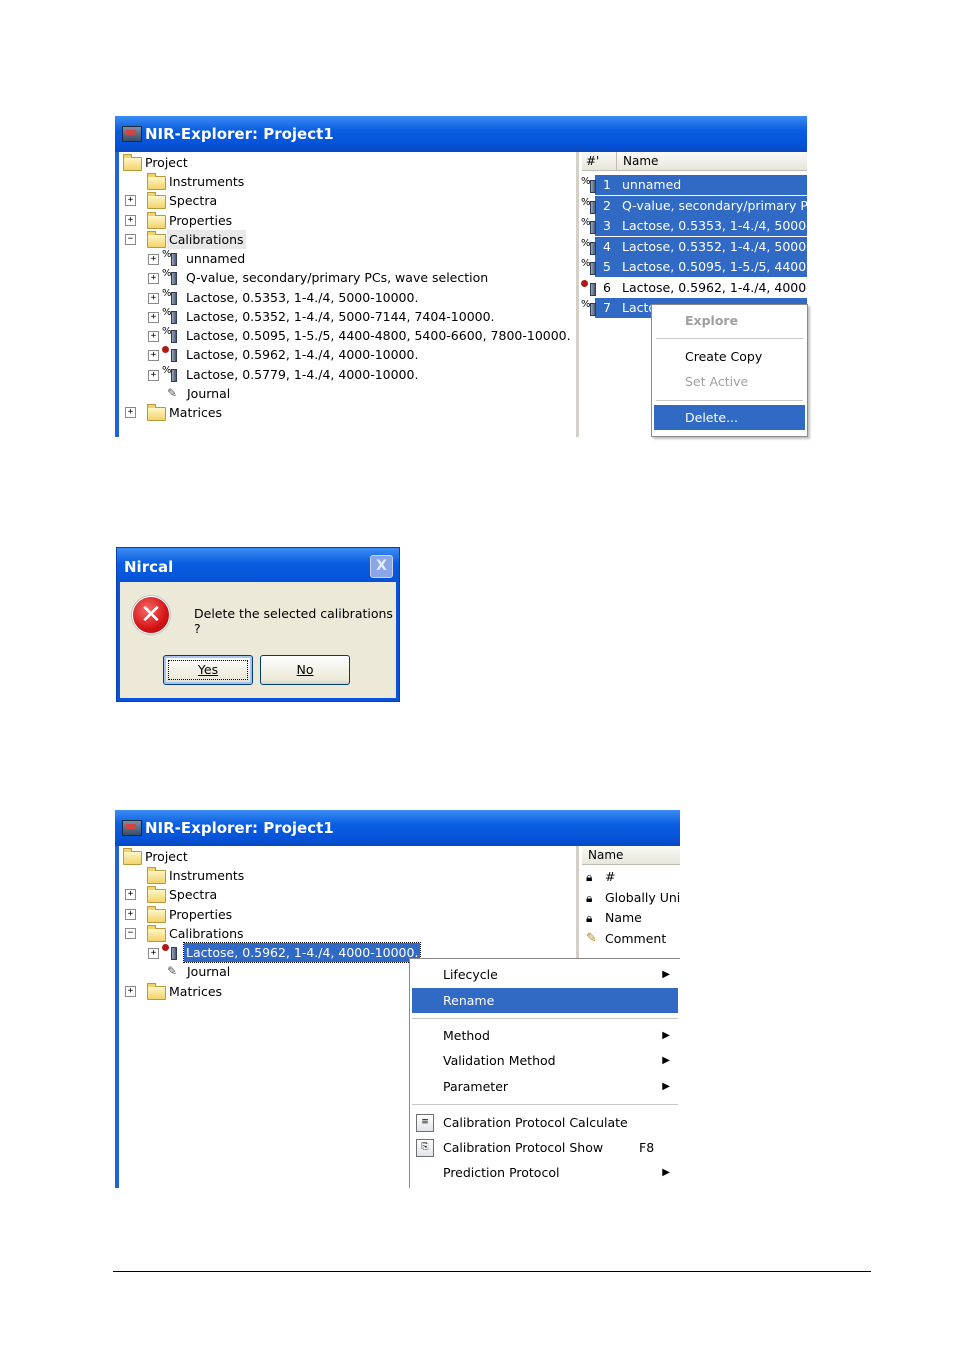  What do you see at coordinates (206, 239) in the screenshot?
I see `tree-label: Calibrations` at bounding box center [206, 239].